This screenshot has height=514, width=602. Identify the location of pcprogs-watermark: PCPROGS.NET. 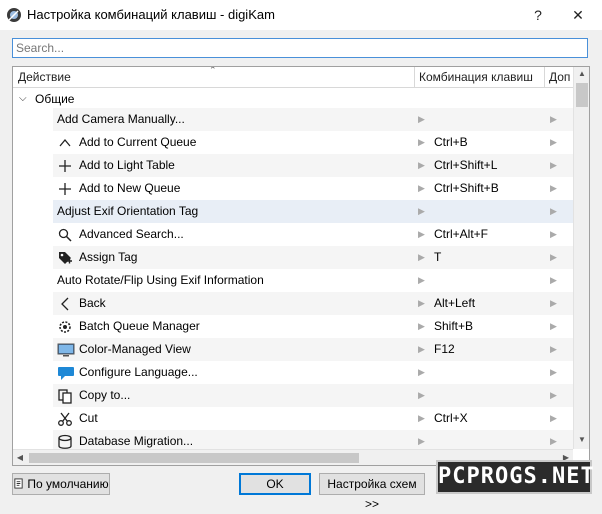
(515, 477).